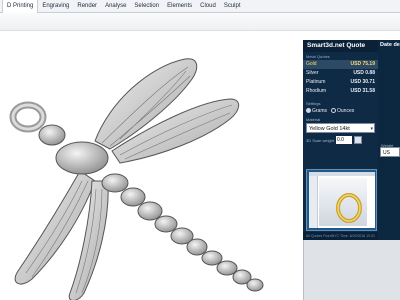  What do you see at coordinates (200, 22) in the screenshot?
I see `ribbon-toolbar` at bounding box center [200, 22].